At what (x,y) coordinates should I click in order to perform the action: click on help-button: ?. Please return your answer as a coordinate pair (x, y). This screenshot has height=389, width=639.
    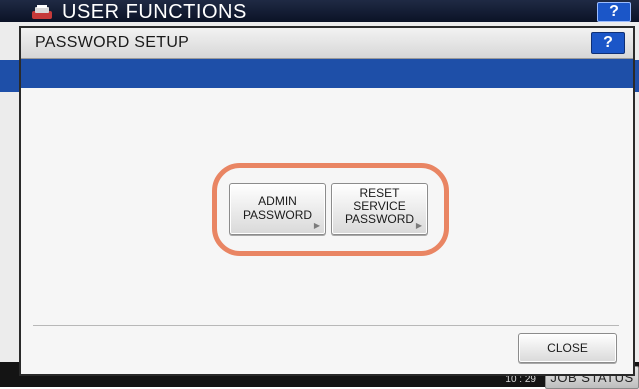
    Looking at the image, I should click on (614, 12).